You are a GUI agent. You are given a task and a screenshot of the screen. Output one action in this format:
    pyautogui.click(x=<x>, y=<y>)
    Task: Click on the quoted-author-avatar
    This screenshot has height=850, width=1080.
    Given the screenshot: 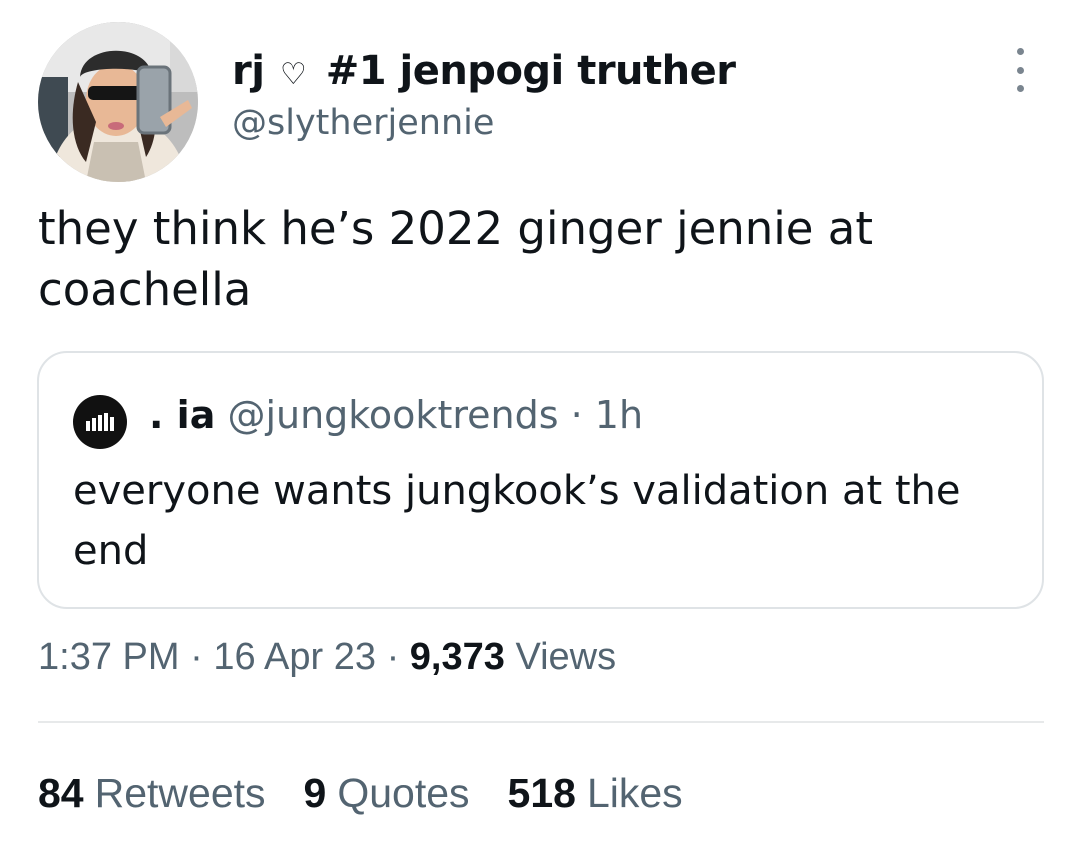 What is the action you would take?
    pyautogui.click(x=100, y=422)
    